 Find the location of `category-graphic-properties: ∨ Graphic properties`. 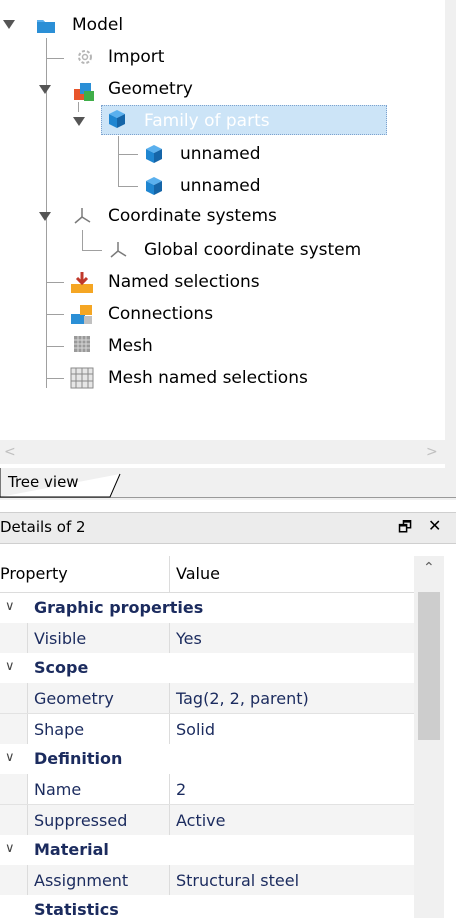

category-graphic-properties: ∨ Graphic properties is located at coordinates (207, 608).